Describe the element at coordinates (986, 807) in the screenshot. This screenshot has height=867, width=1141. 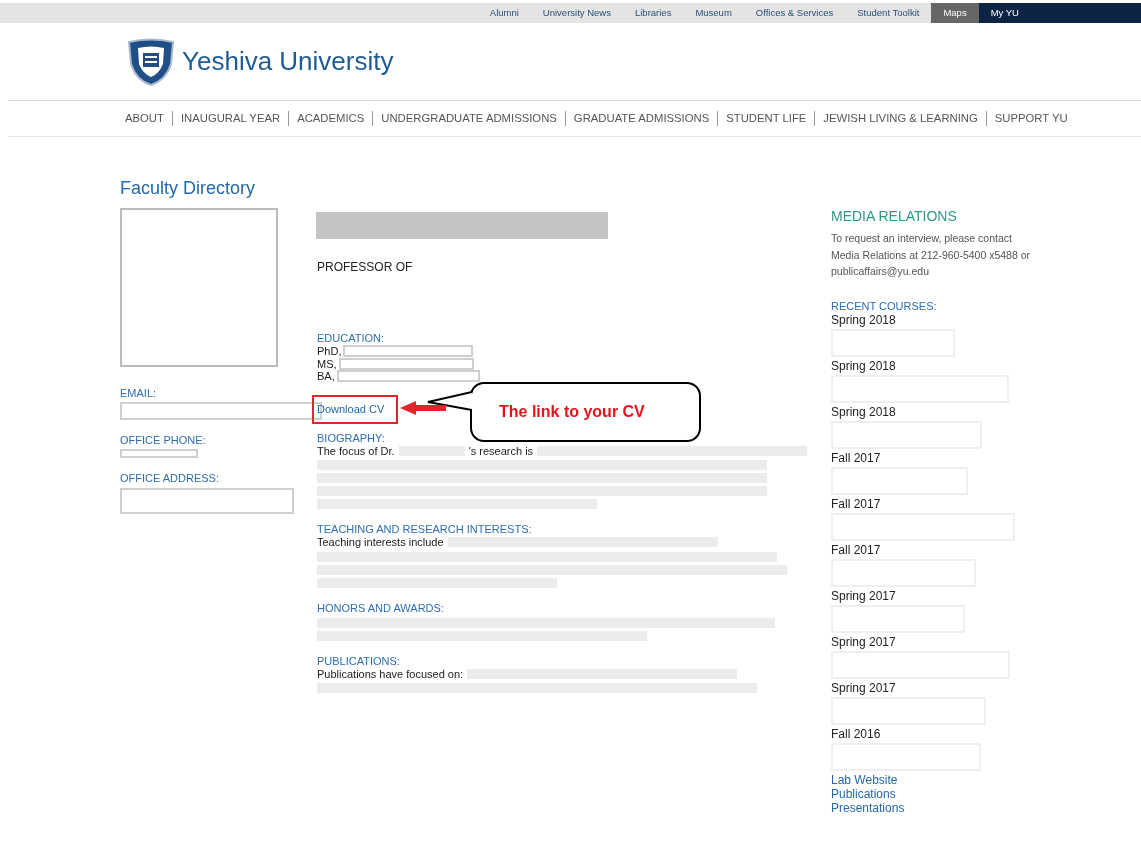
I see `profile-link: Presentations` at that location.